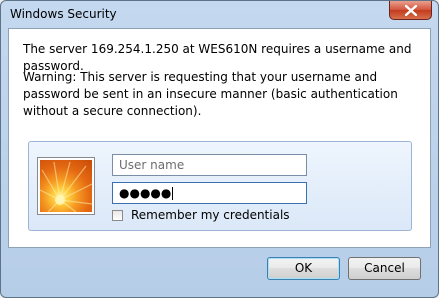 The image size is (439, 298). I want to click on title-bar: Windows Security, so click(219, 14).